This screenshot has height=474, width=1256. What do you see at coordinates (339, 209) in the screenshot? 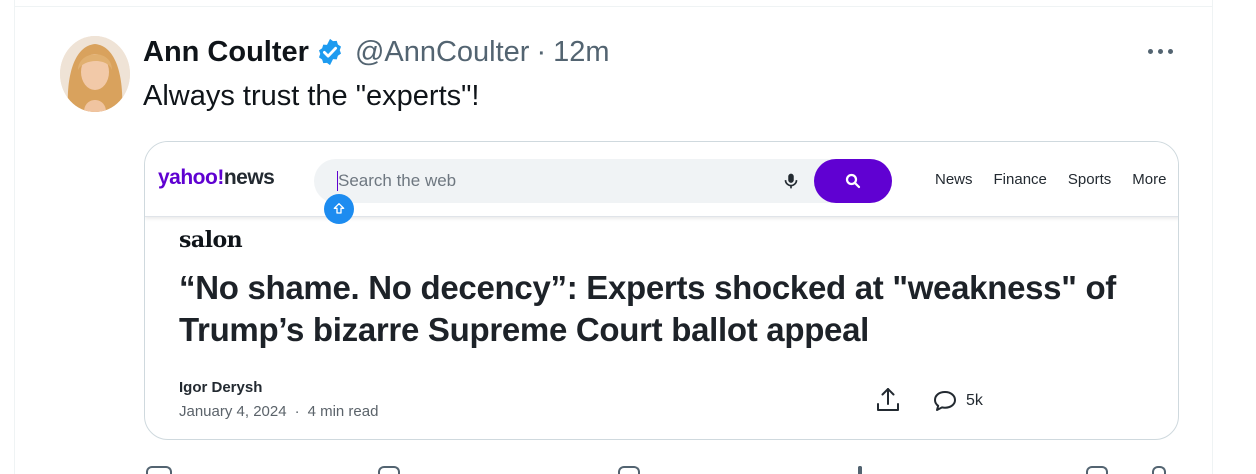
I see `selection-handle-icon` at bounding box center [339, 209].